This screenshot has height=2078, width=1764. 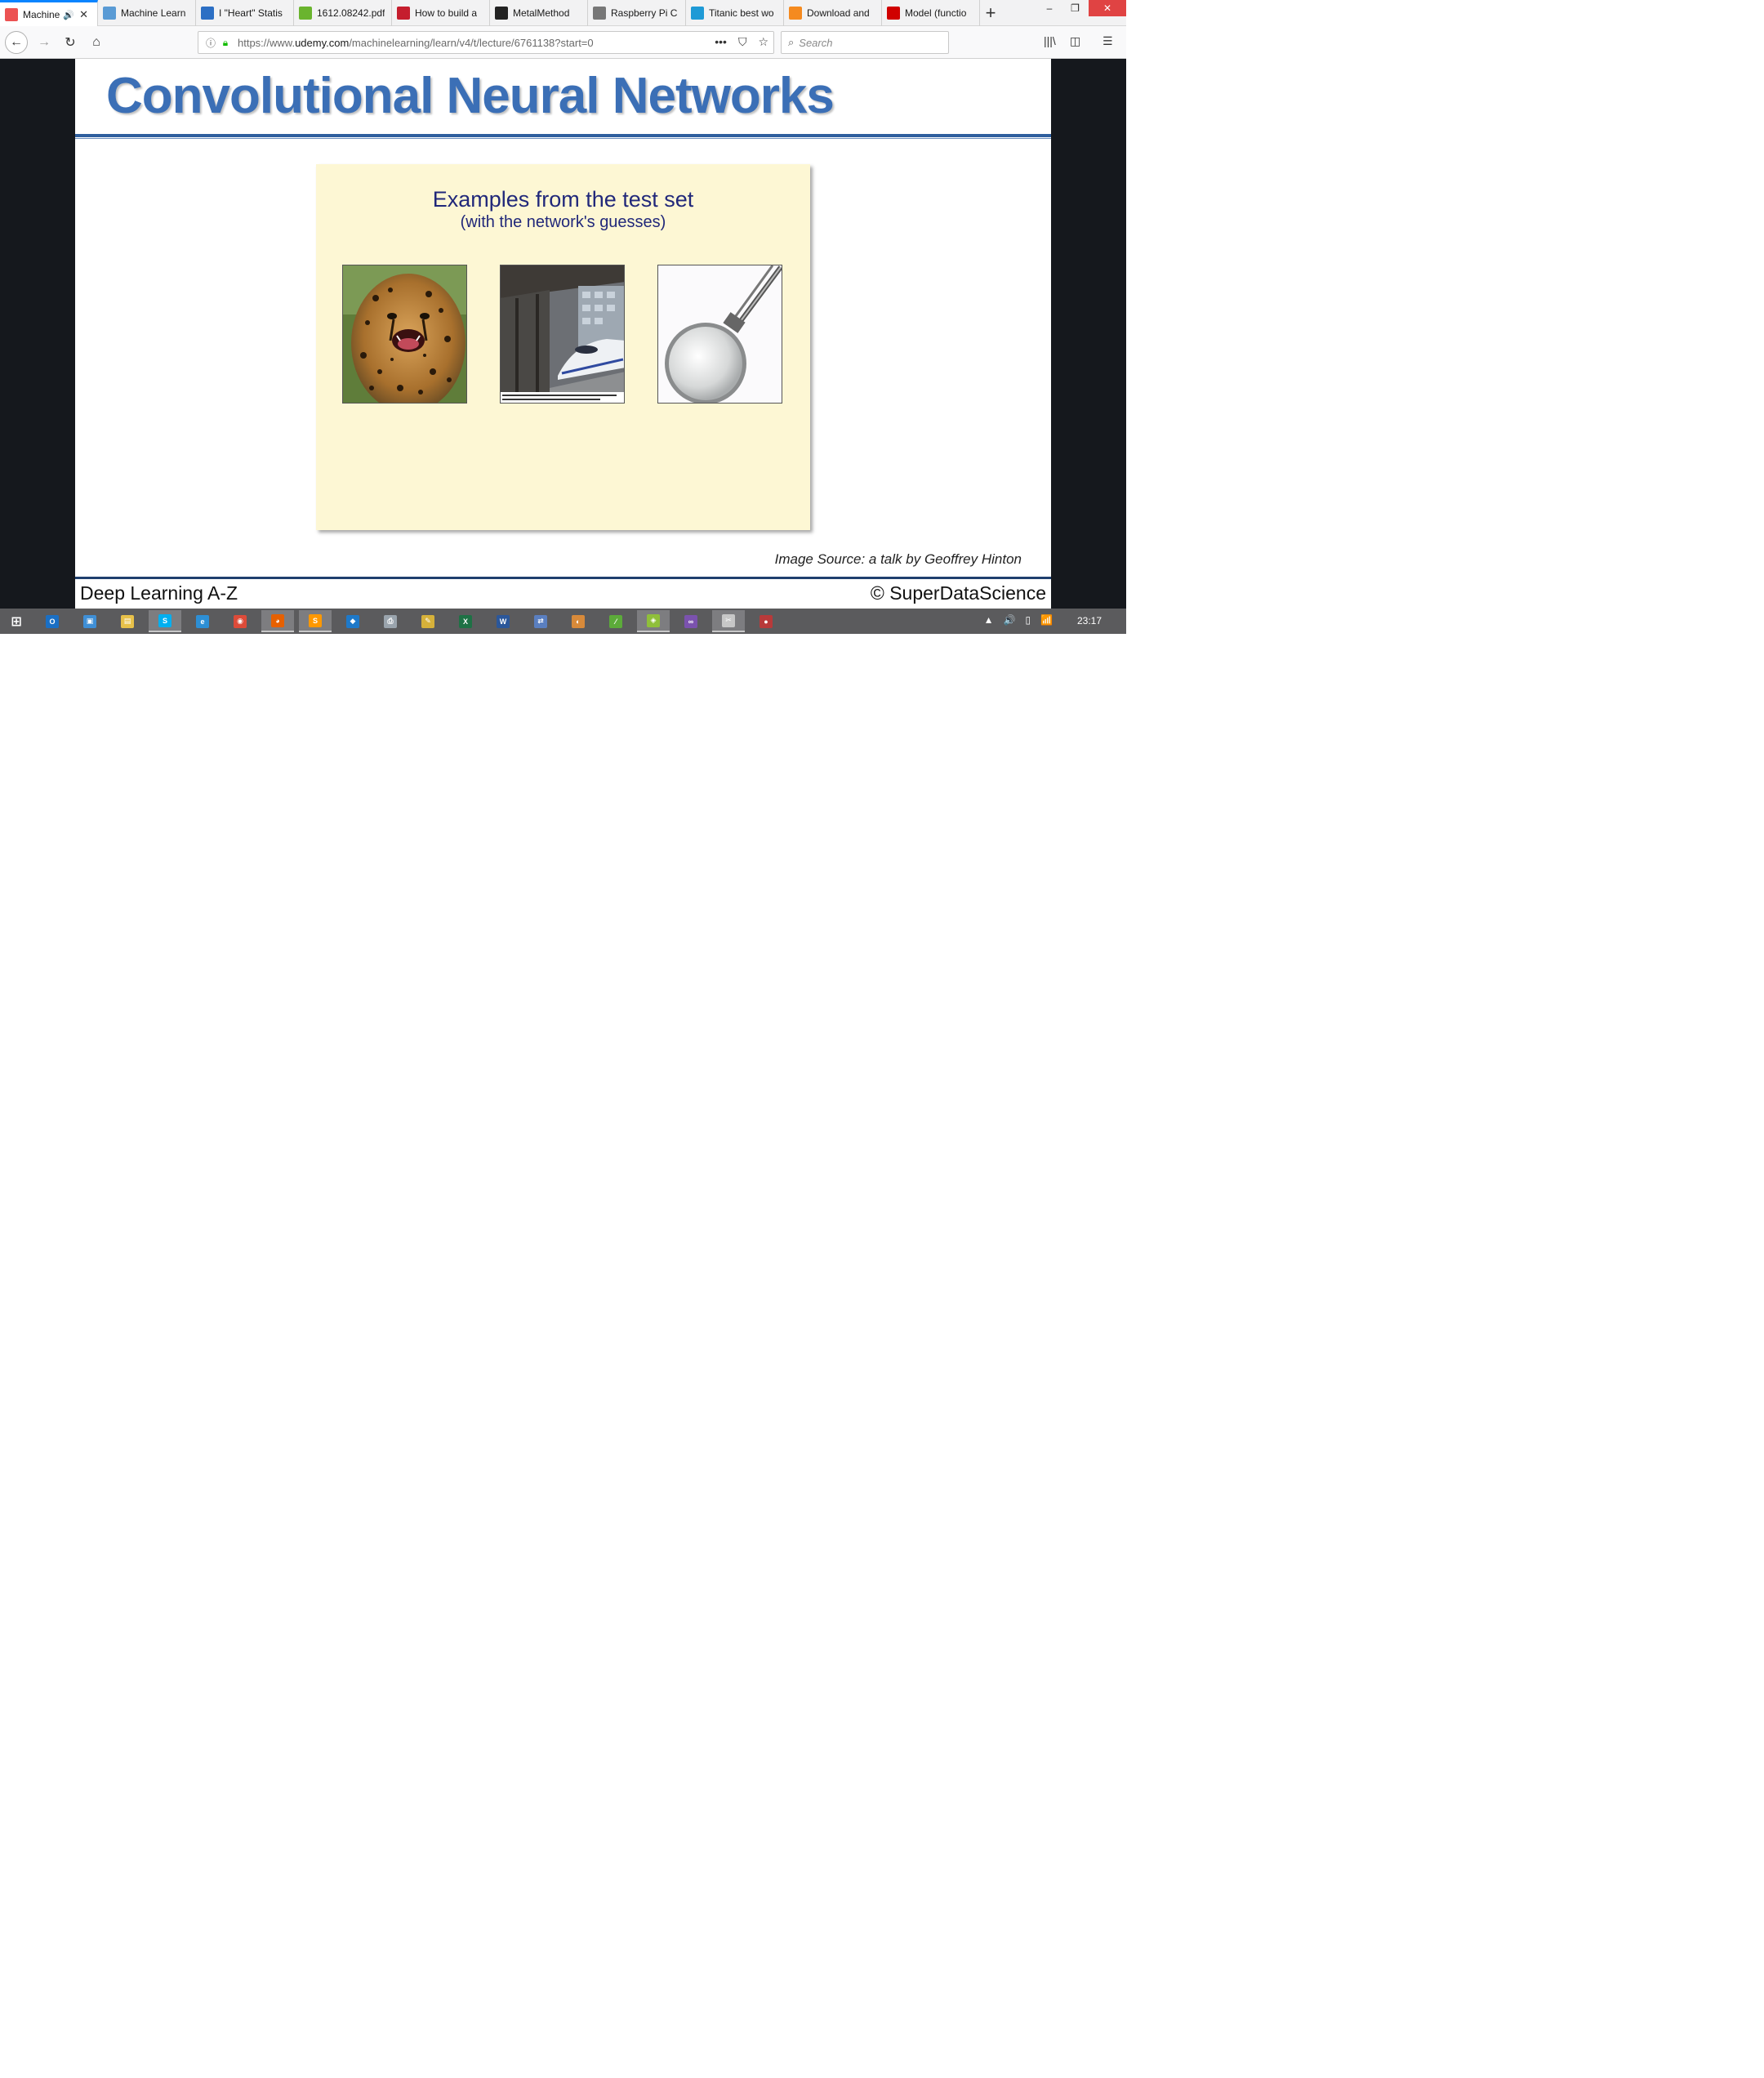 I want to click on forward-button: →, so click(x=44, y=42).